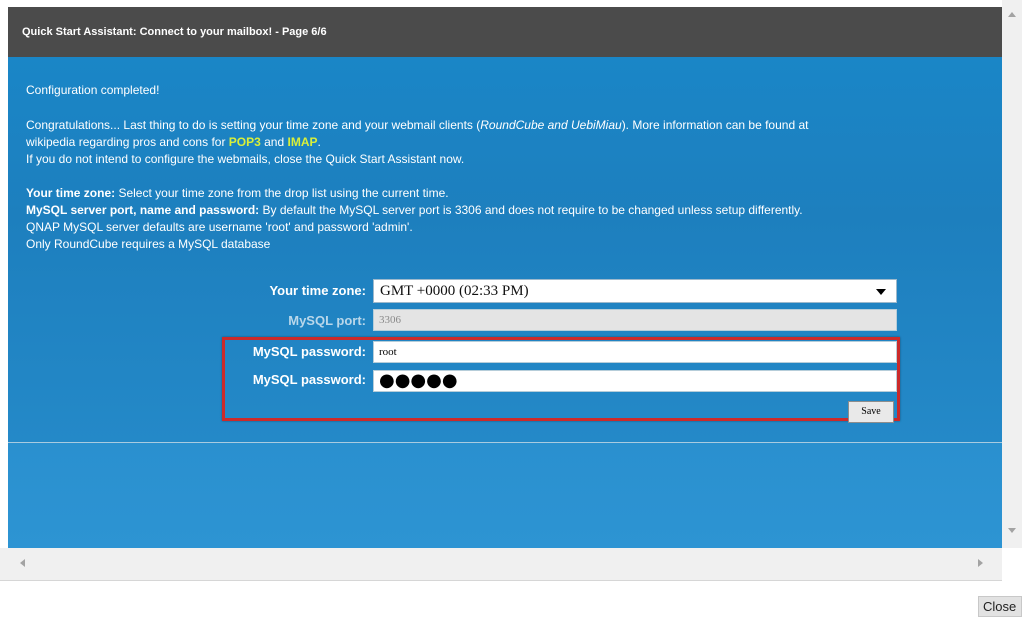 This screenshot has width=1022, height=617. I want to click on horizontal-scrollbar, so click(501, 564).